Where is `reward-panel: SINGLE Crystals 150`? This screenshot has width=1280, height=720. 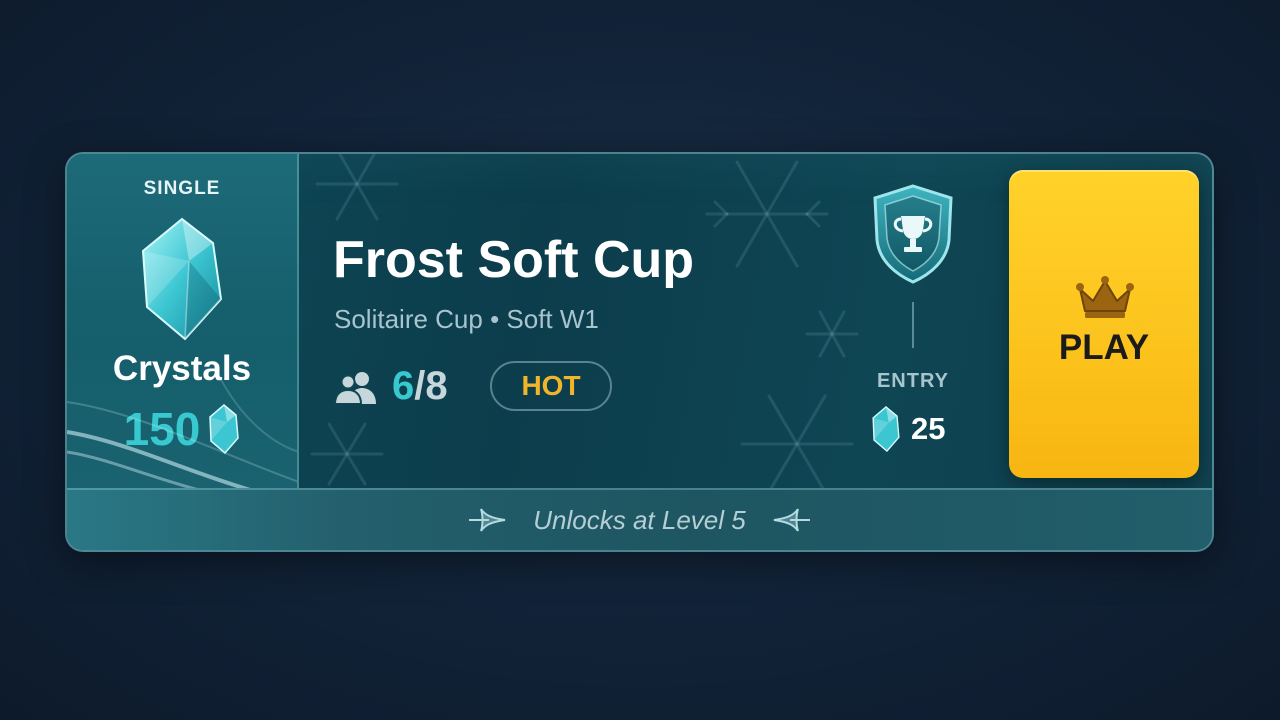 reward-panel: SINGLE Crystals 150 is located at coordinates (183, 323).